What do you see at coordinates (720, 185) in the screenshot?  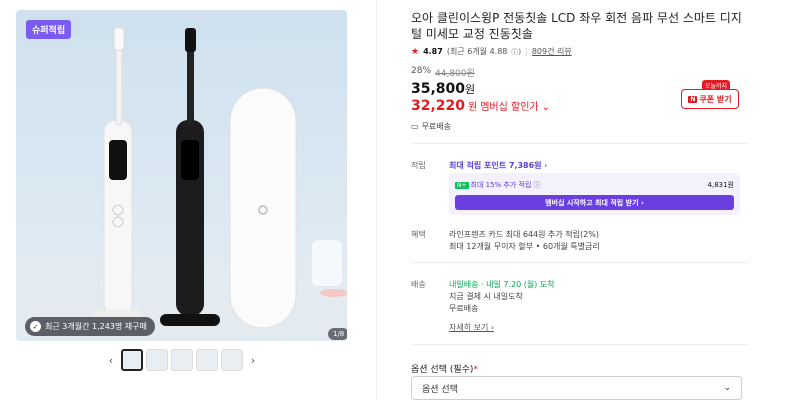 I see `extra-points-amount: 4,831원` at bounding box center [720, 185].